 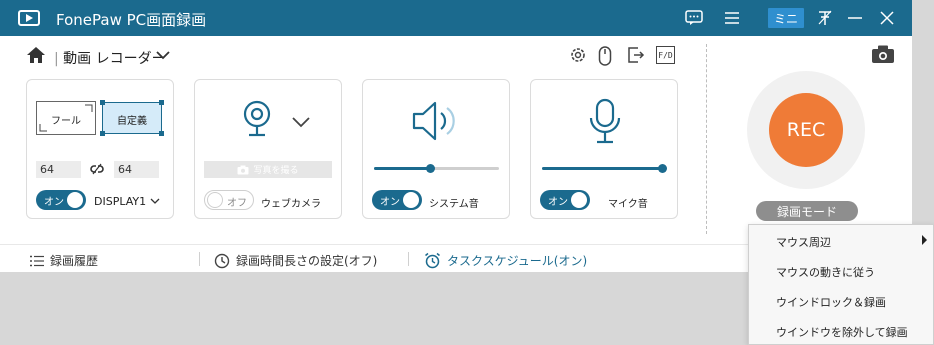 I want to click on record-area-card: フール 自定義 64 64 オン DISPLAY1, so click(x=100, y=149).